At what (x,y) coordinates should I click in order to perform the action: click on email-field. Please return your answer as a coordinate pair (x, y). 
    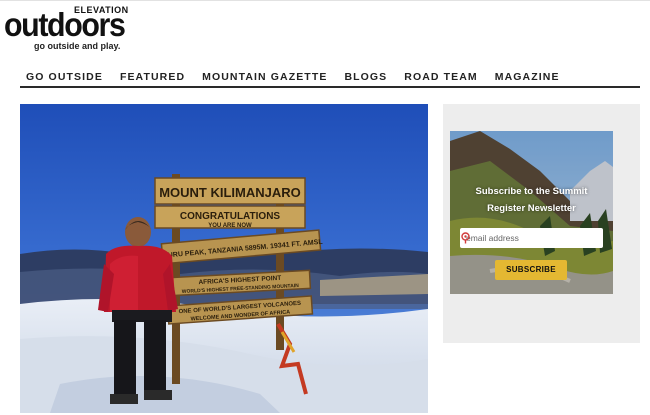
    Looking at the image, I should click on (531, 238).